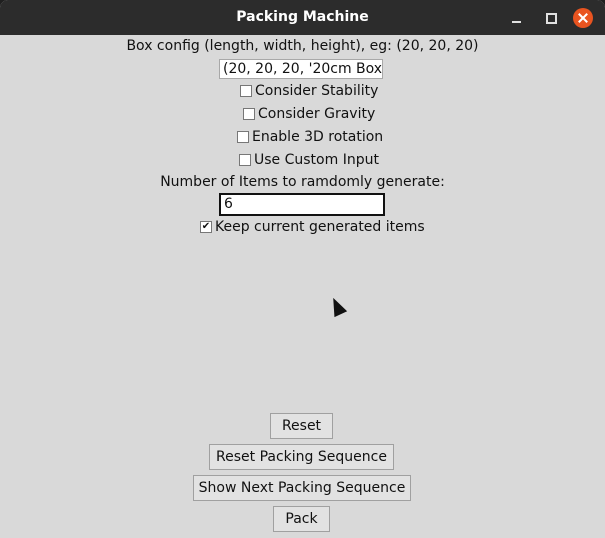  Describe the element at coordinates (302, 182) in the screenshot. I see `items-count-label: Number of Items to ramdomly generate:` at that location.